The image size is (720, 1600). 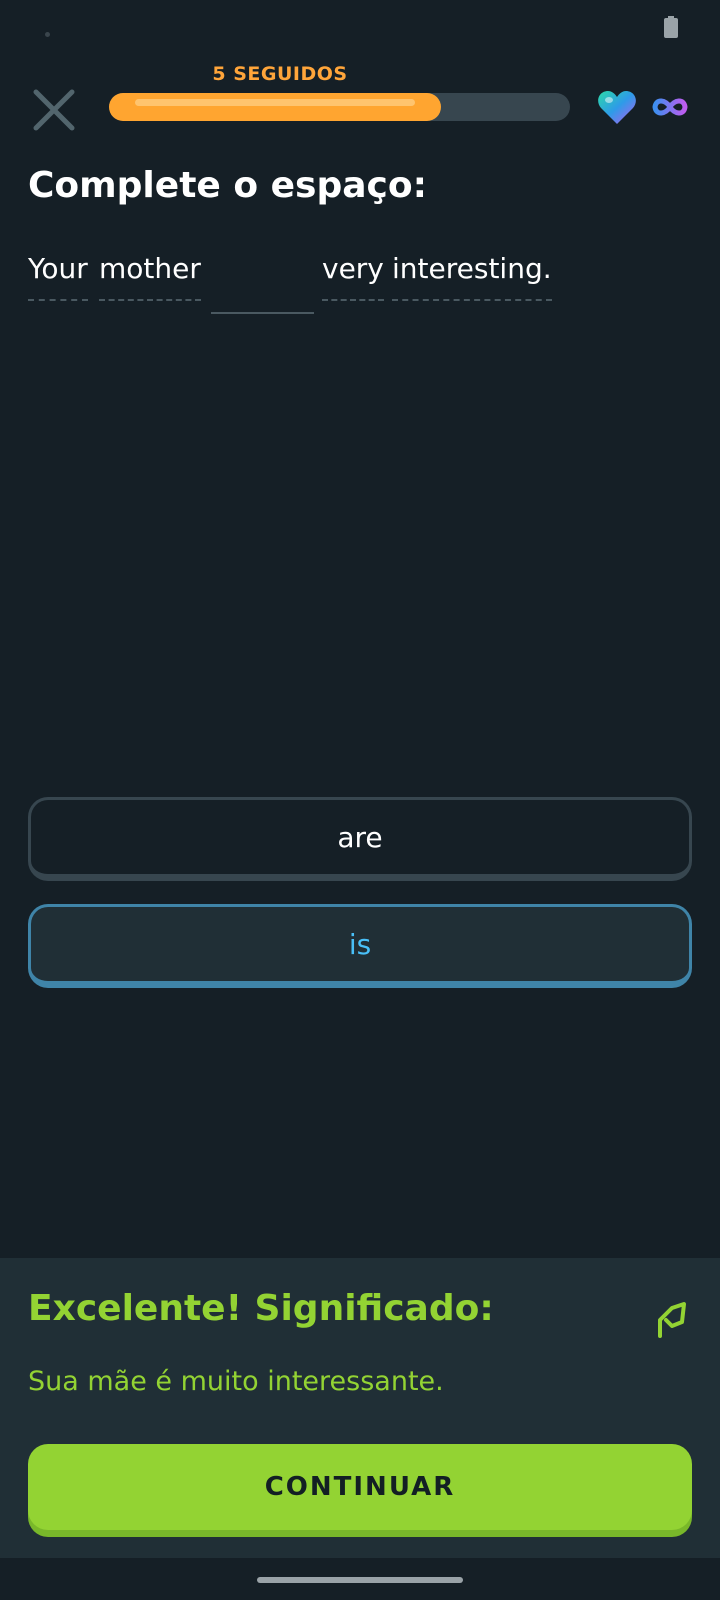 What do you see at coordinates (236, 1381) in the screenshot?
I see `feedback-meaning: Sua mãe é muito interessante.` at bounding box center [236, 1381].